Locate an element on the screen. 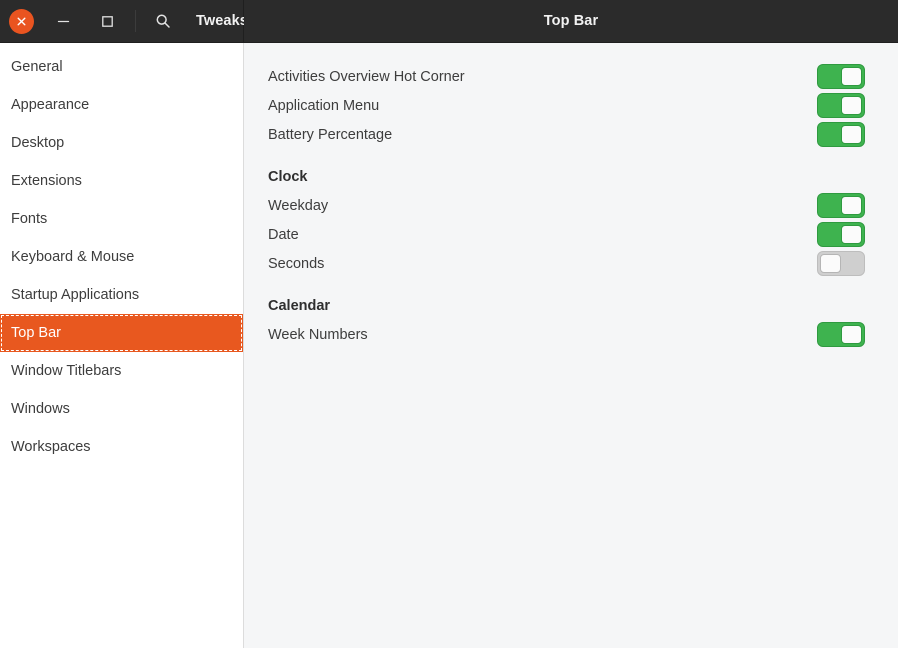 The image size is (898, 648). sidebar-item-label: Window Titlebars is located at coordinates (66, 371).